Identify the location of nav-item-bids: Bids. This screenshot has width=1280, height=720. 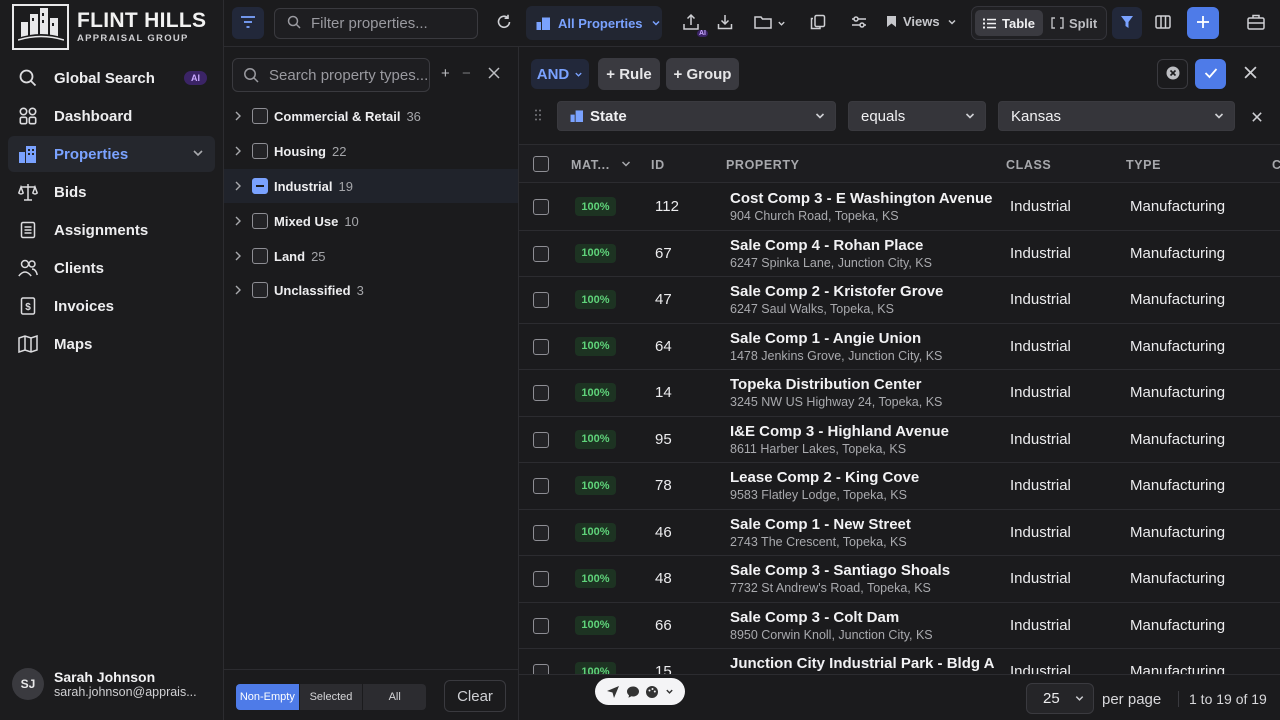
(111, 192).